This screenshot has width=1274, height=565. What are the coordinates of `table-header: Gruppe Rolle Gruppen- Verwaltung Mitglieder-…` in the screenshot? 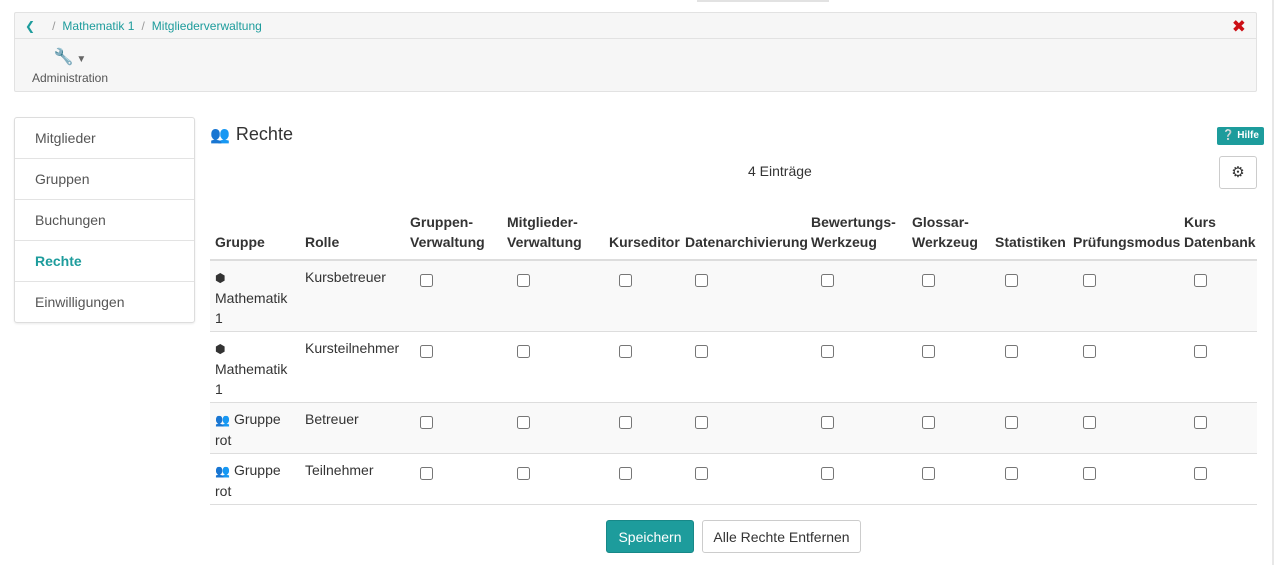 It's located at (733, 236).